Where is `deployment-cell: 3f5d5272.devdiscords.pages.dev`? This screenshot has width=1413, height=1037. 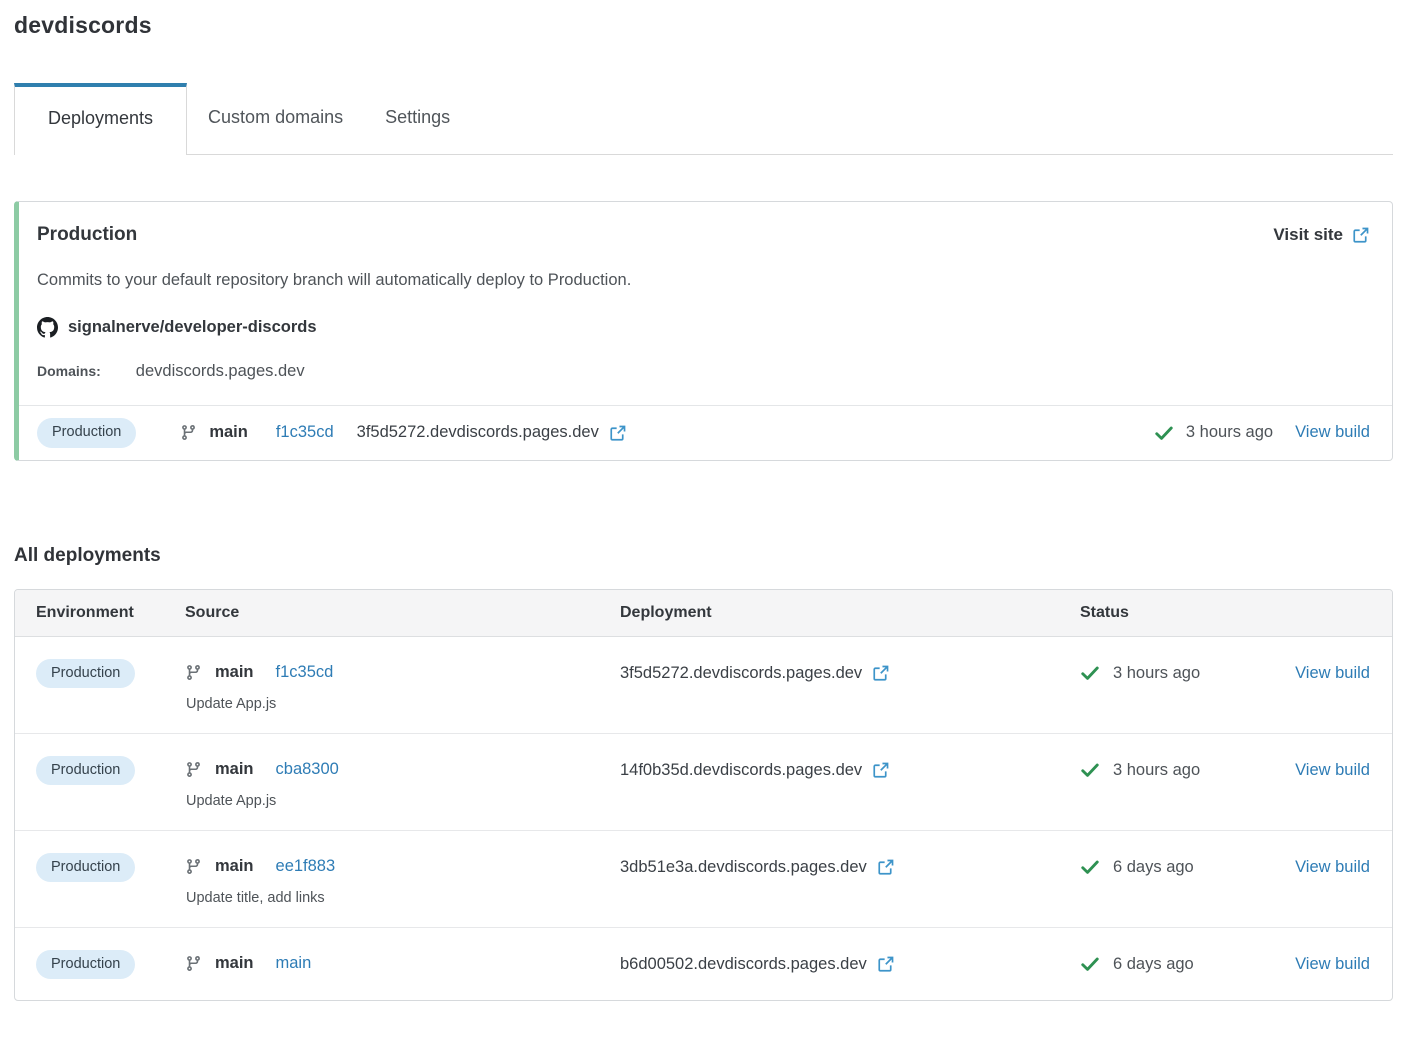
deployment-cell: 3f5d5272.devdiscords.pages.dev is located at coordinates (850, 673).